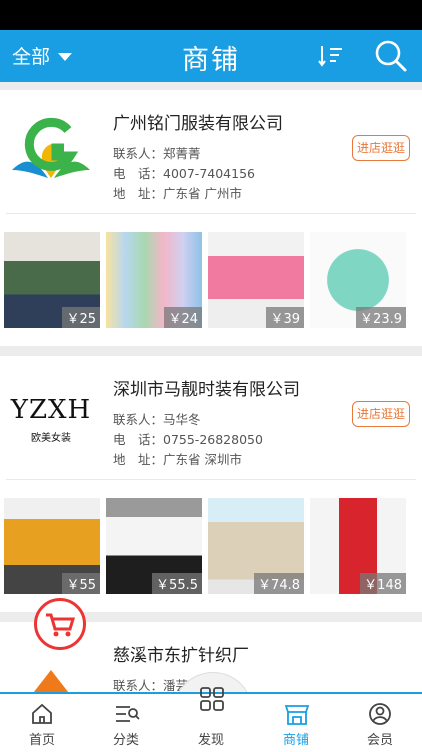 The image size is (422, 752). Describe the element at coordinates (285, 317) in the screenshot. I see `product-price: ￥39` at that location.